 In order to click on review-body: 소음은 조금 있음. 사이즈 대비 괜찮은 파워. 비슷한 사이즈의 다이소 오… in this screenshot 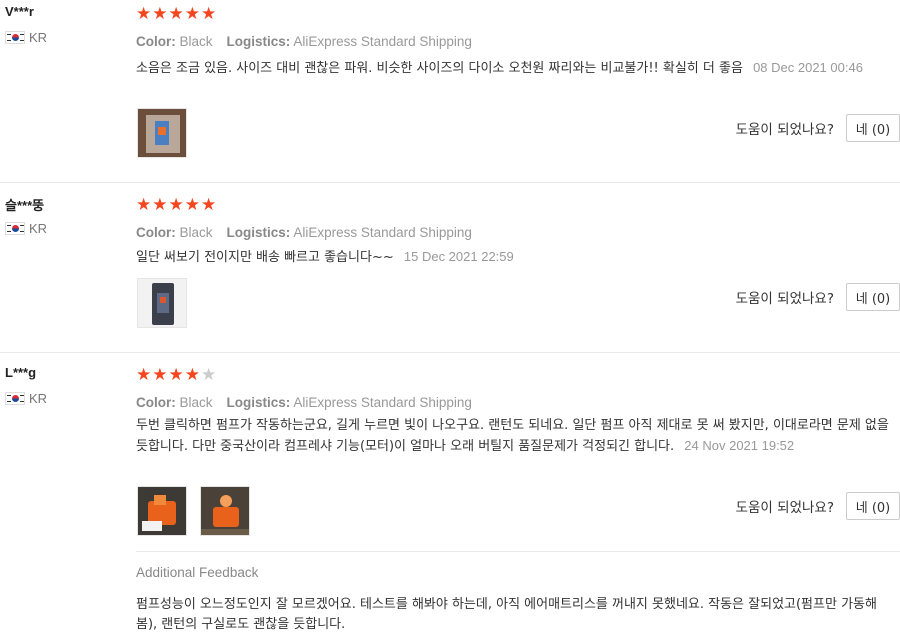, I will do `click(439, 68)`.